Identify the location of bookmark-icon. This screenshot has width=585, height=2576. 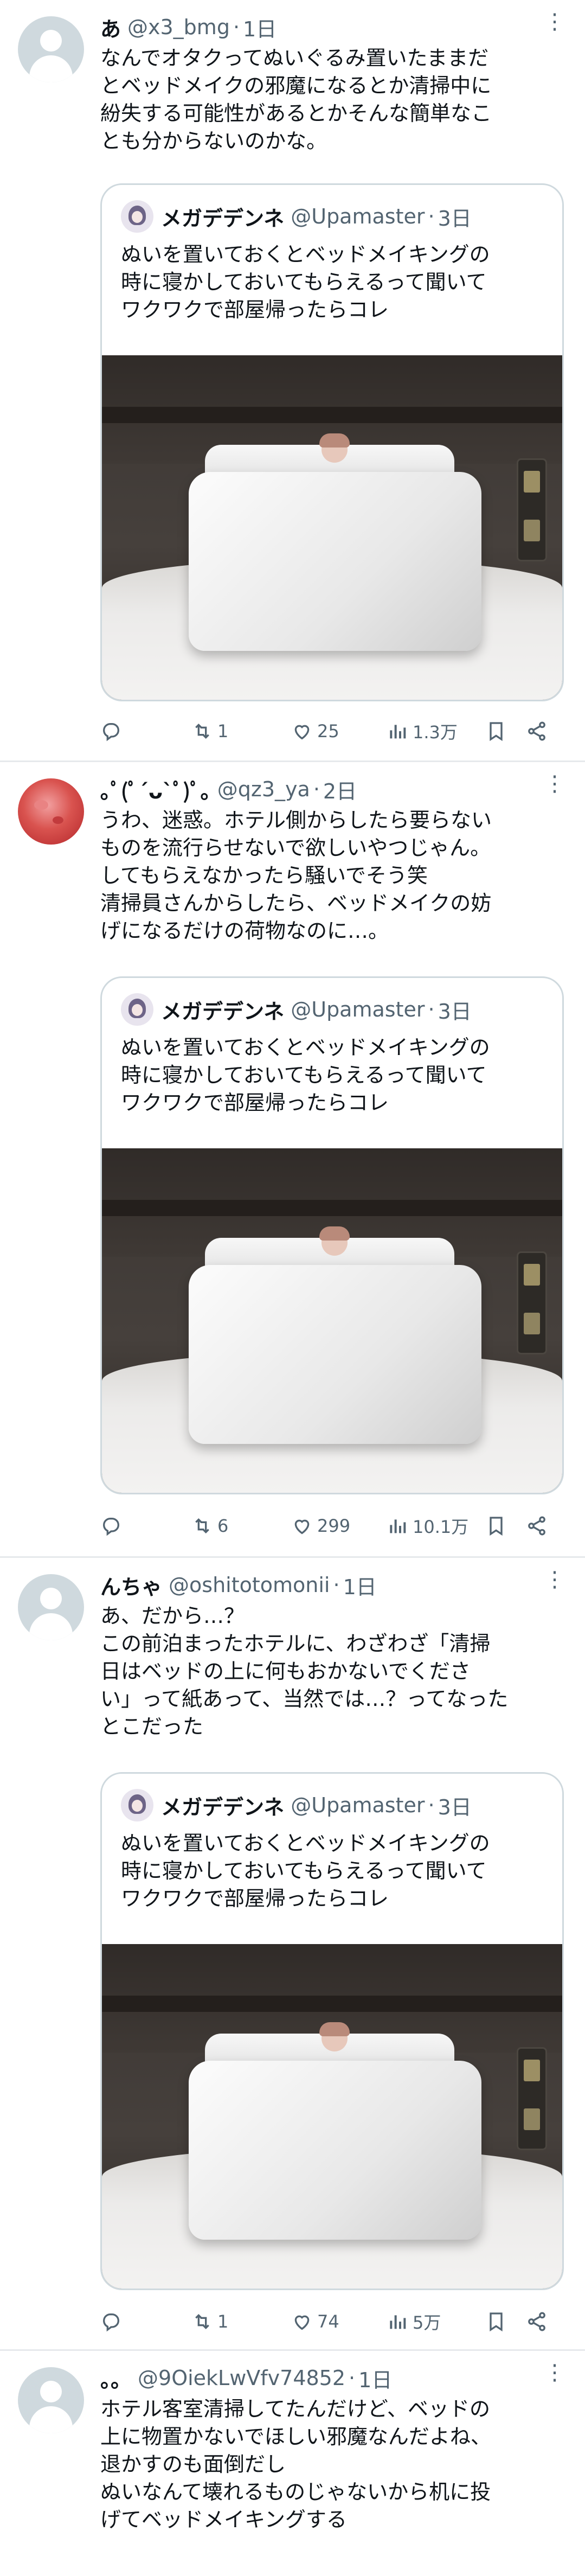
(496, 2322).